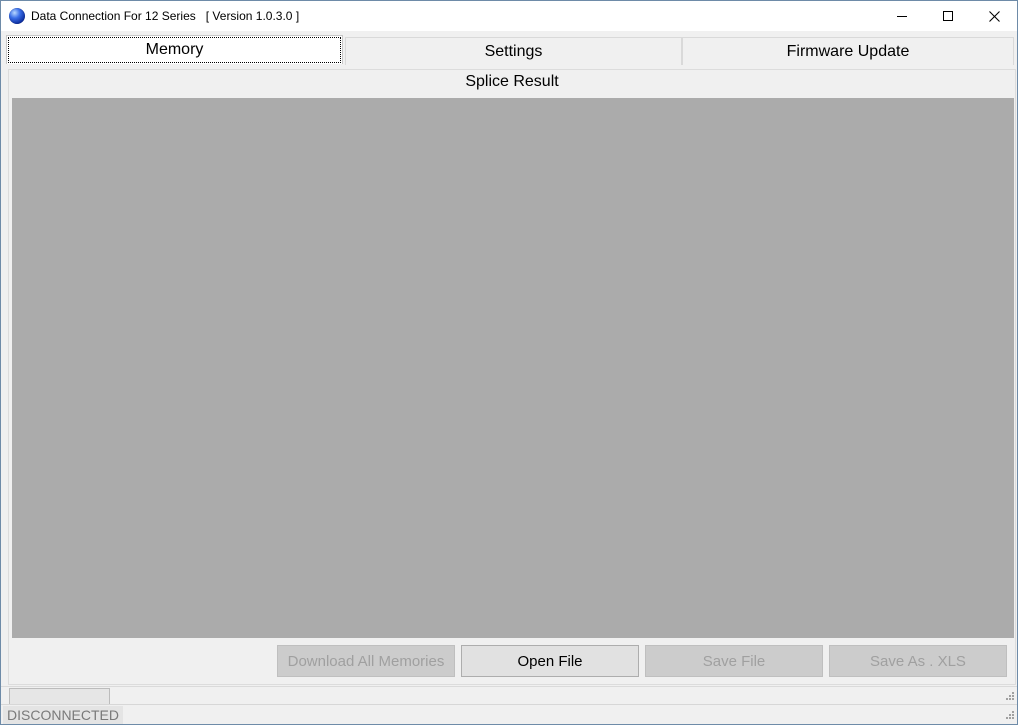  I want to click on tab-memory: Memory, so click(174, 49).